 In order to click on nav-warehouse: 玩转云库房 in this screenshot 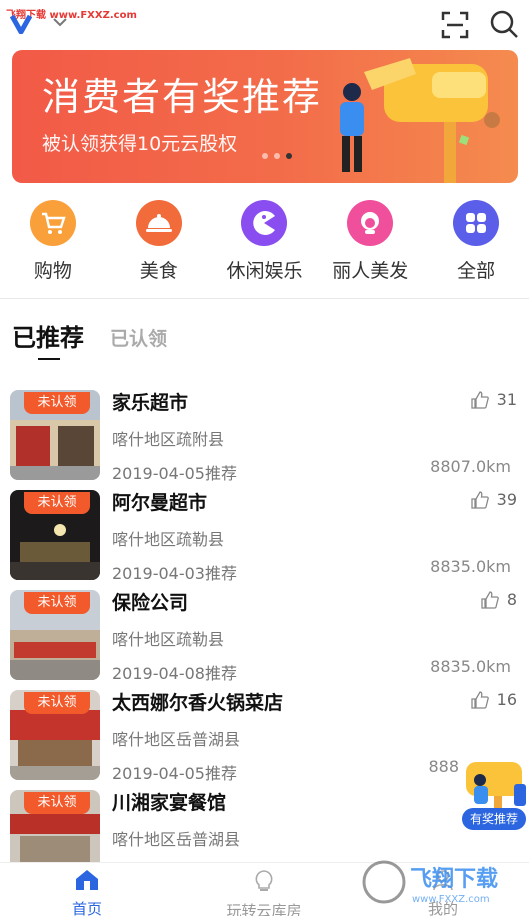, I will do `click(264, 892)`.